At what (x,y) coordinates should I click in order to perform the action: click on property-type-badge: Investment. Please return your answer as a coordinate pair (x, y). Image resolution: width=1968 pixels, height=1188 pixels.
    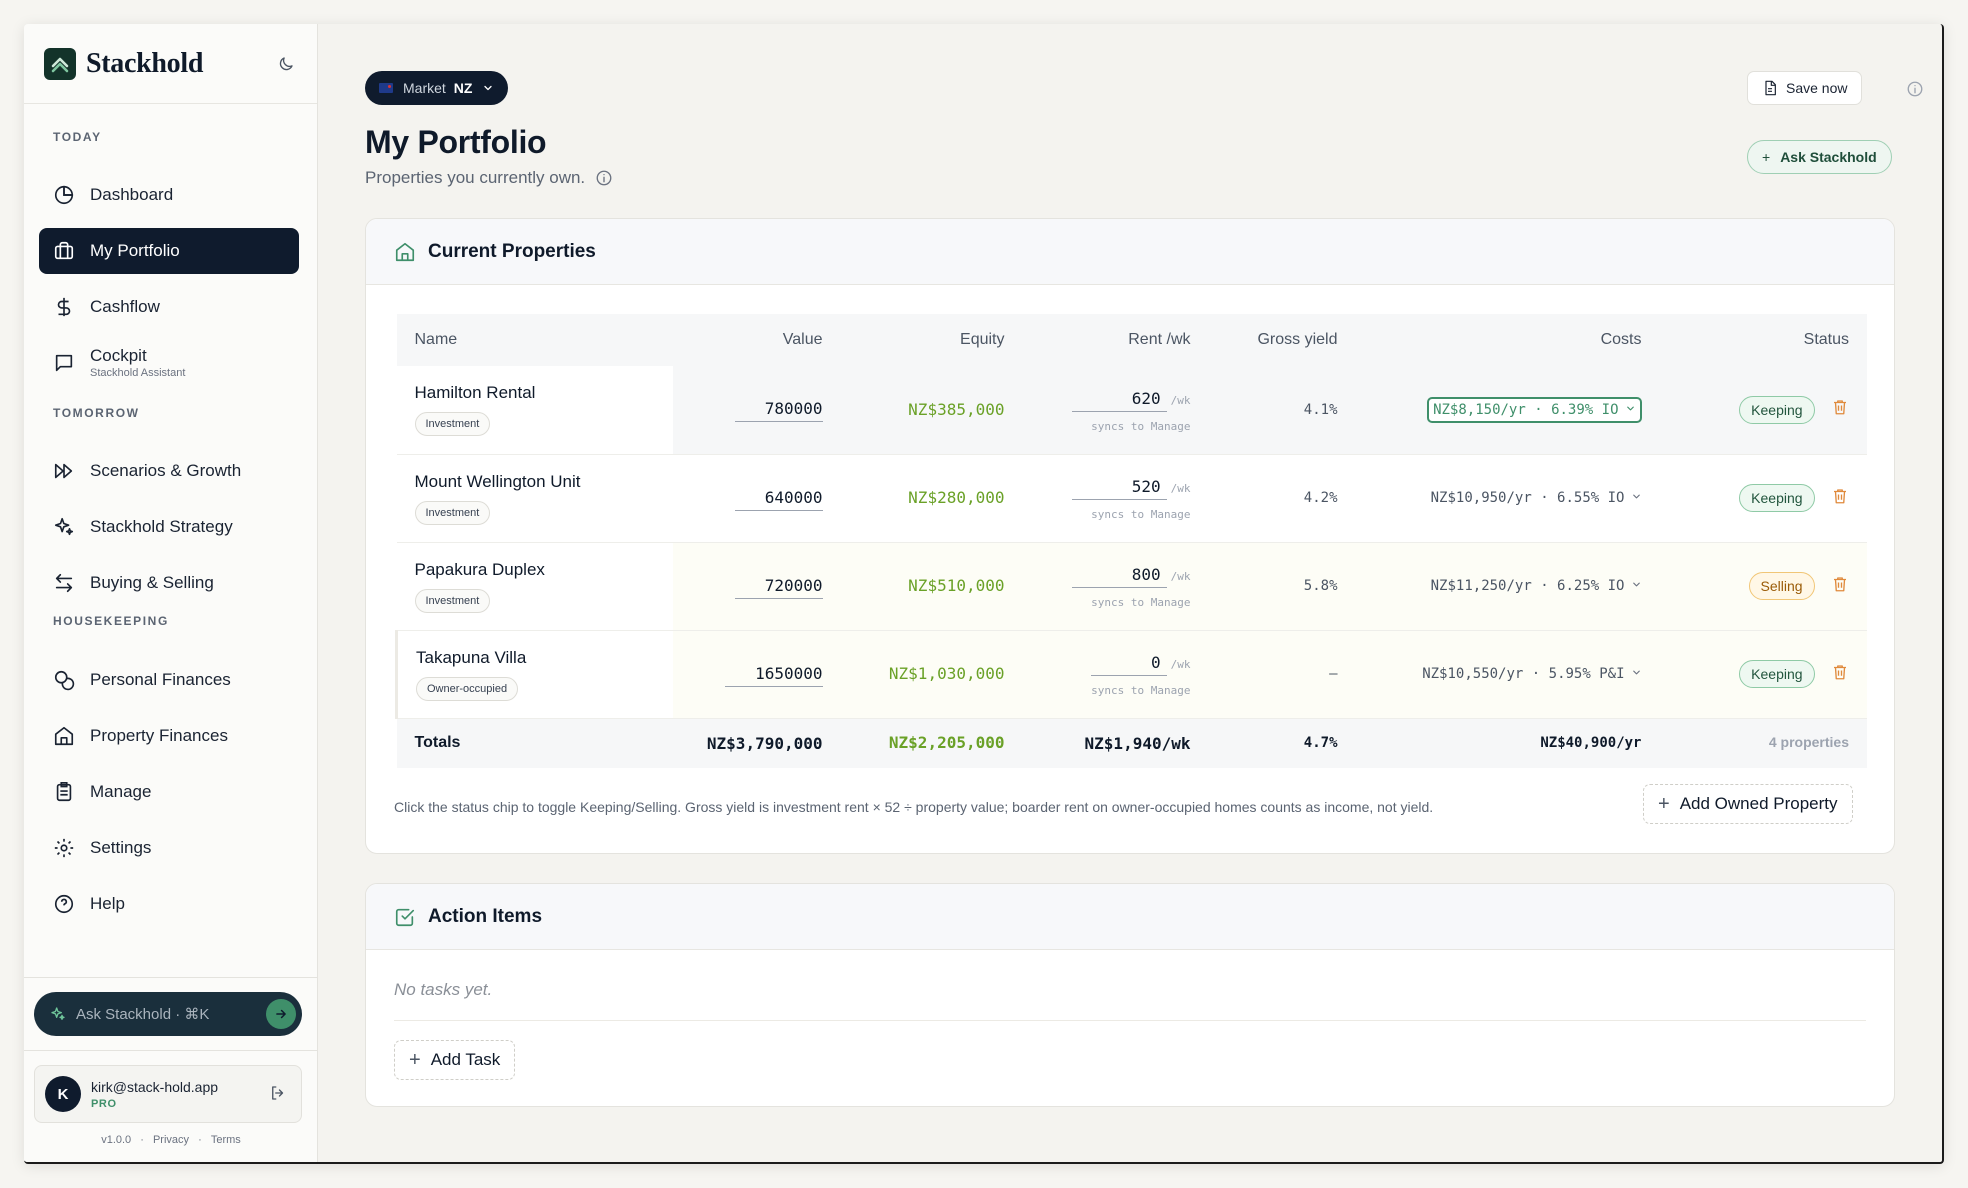
    Looking at the image, I should click on (452, 424).